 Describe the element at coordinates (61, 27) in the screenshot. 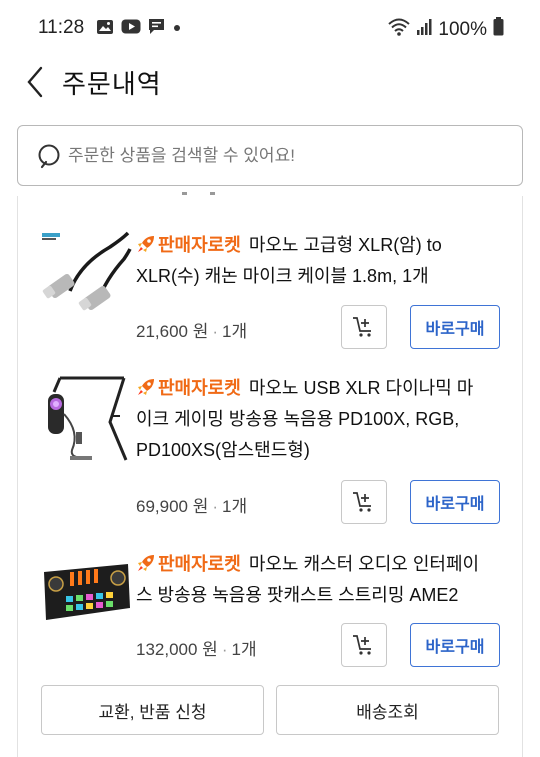

I see `status-time: 11:28` at that location.